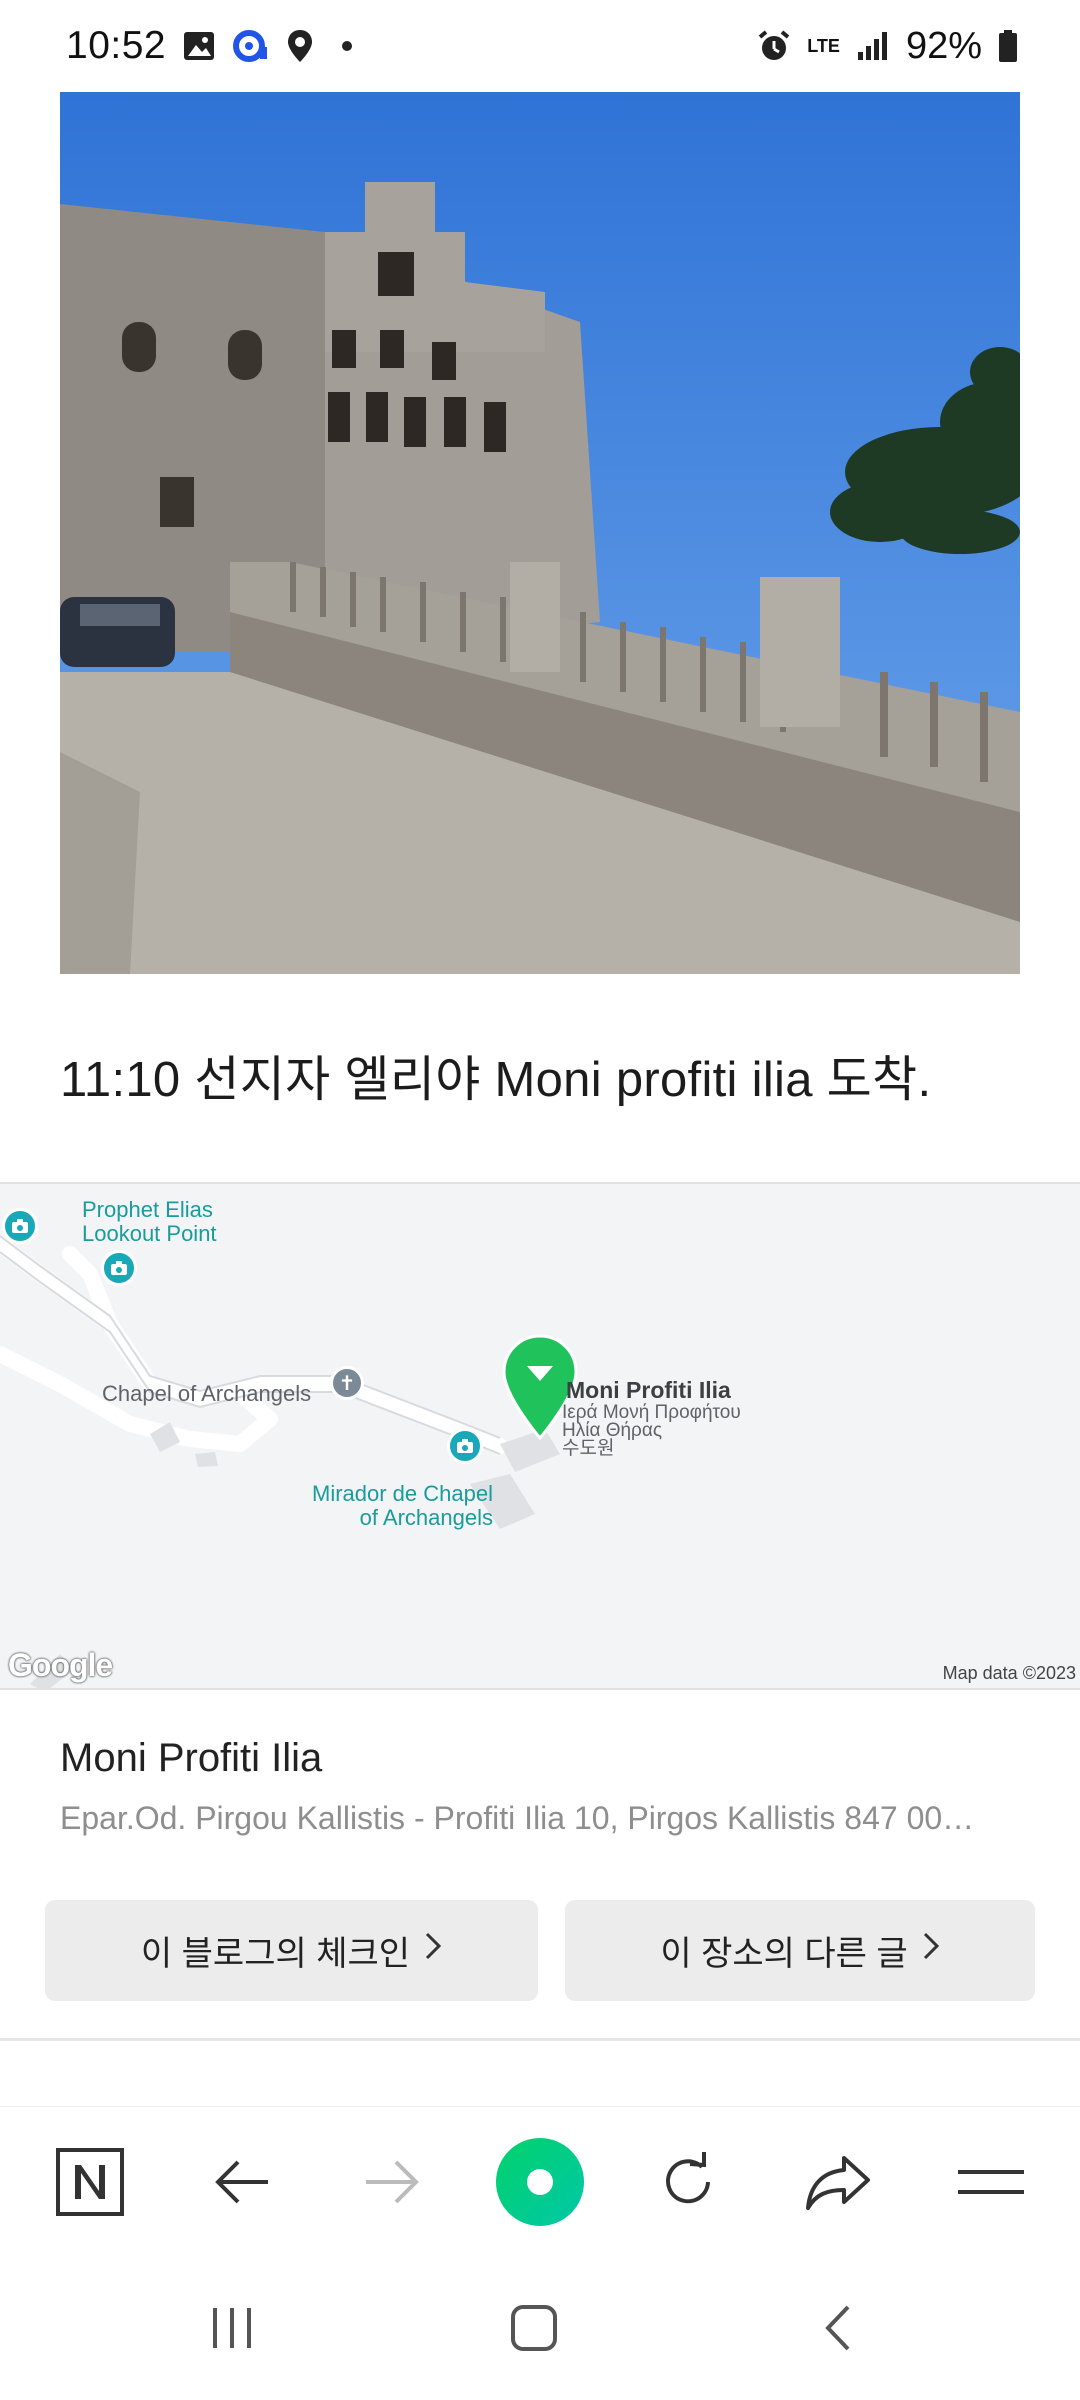 Image resolution: width=1080 pixels, height=2400 pixels. I want to click on map-label-moni: Moni Profiti Ilia, so click(648, 1390).